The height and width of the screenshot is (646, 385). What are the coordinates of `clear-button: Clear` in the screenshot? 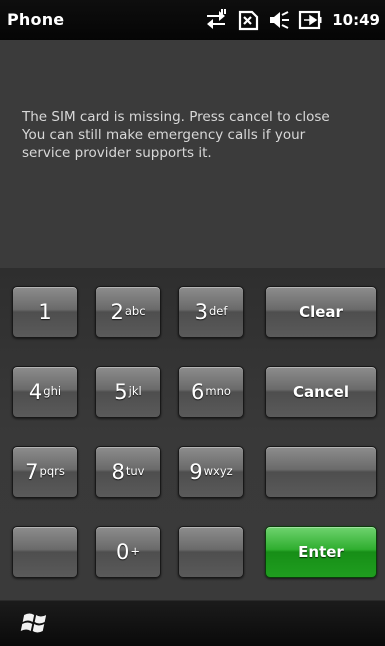 It's located at (321, 312).